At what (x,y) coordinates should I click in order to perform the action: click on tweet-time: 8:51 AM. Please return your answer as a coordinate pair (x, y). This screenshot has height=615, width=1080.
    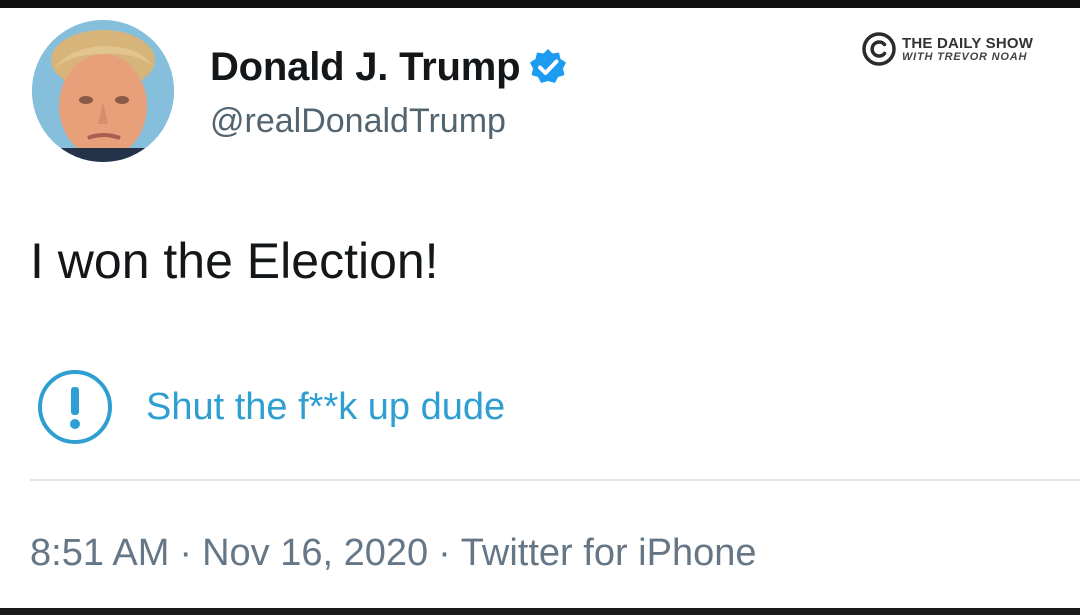
    Looking at the image, I should click on (99, 553).